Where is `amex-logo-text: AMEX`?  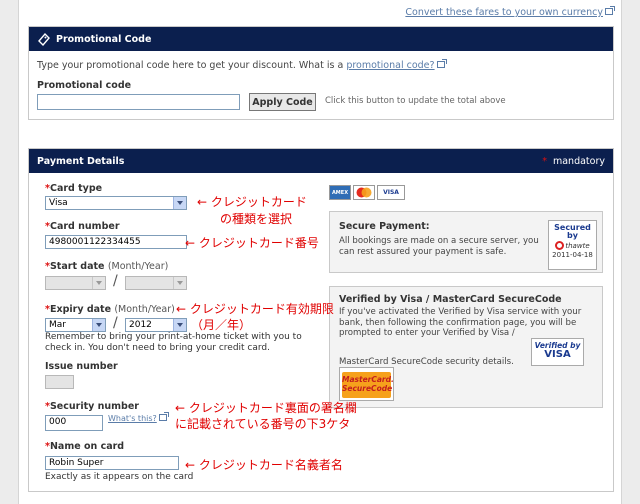
amex-logo-text: AMEX is located at coordinates (340, 192).